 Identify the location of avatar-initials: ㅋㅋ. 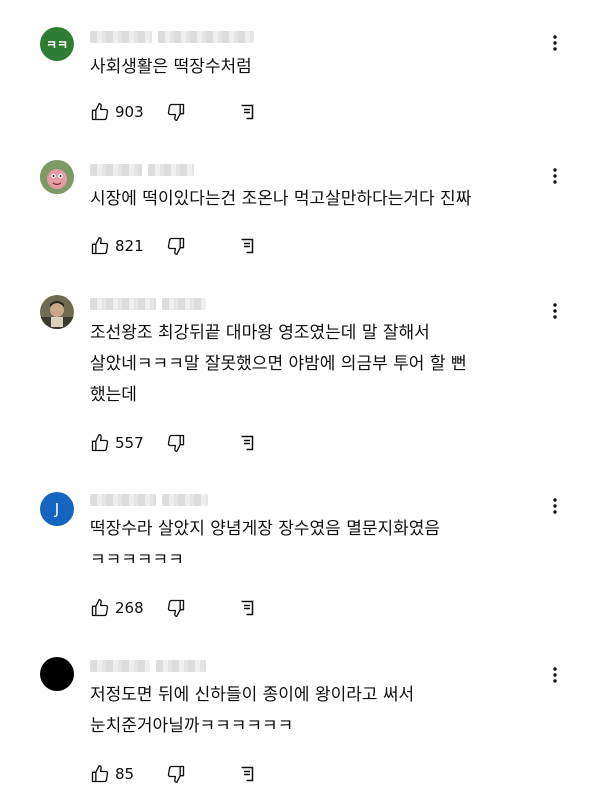
(57, 44).